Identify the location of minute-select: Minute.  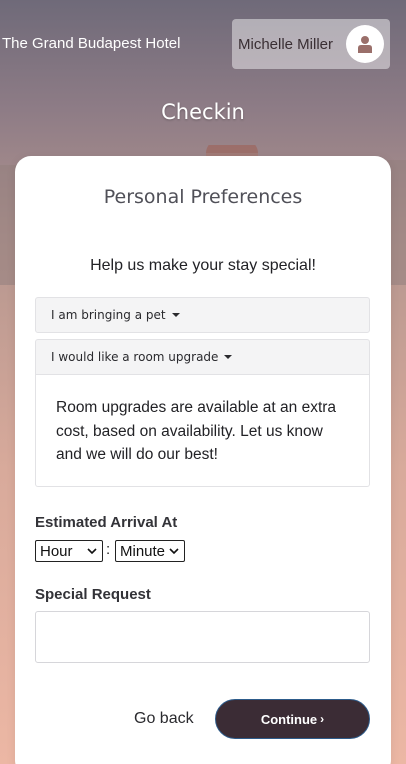
(150, 551).